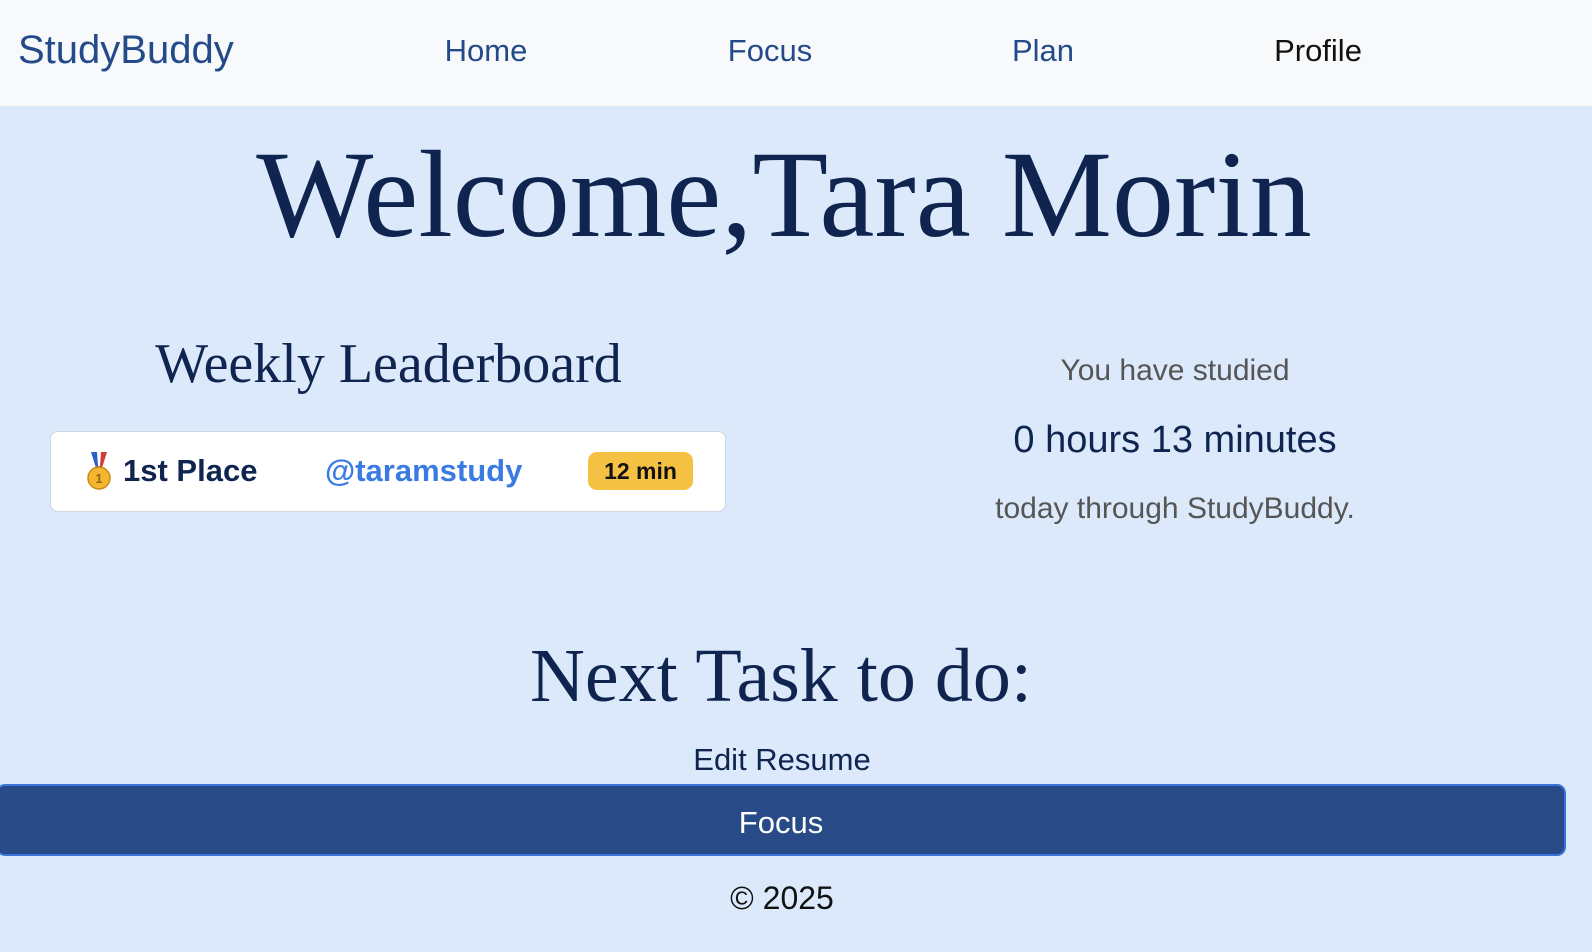 This screenshot has height=952, width=1592. What do you see at coordinates (1175, 440) in the screenshot?
I see `study-stat-value: 0 hours 13 minutes` at bounding box center [1175, 440].